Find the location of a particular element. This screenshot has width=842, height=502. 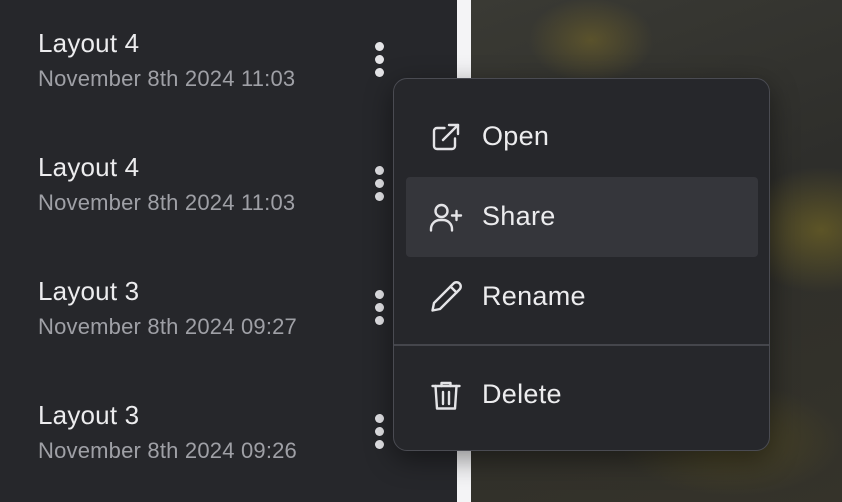

menu-separator is located at coordinates (581, 345).